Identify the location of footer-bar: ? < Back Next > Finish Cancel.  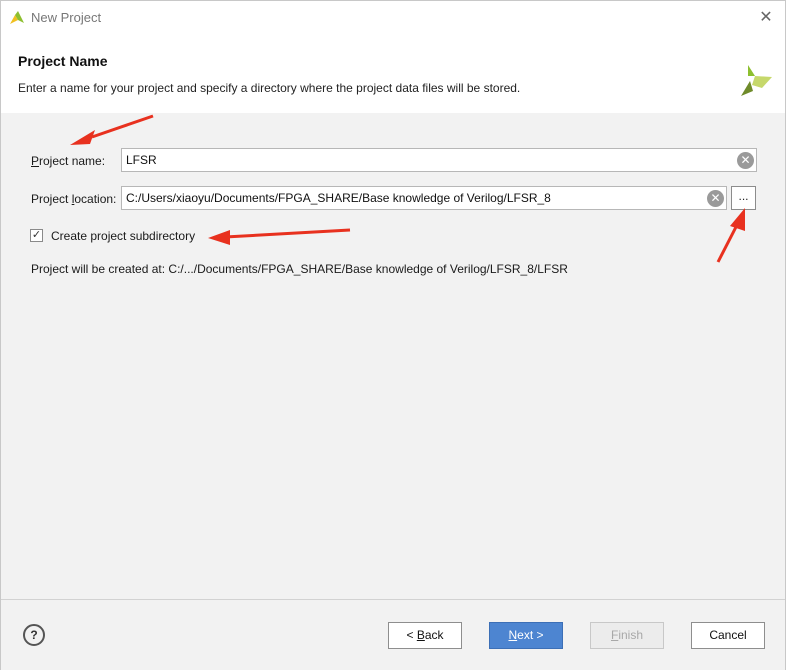
(393, 634).